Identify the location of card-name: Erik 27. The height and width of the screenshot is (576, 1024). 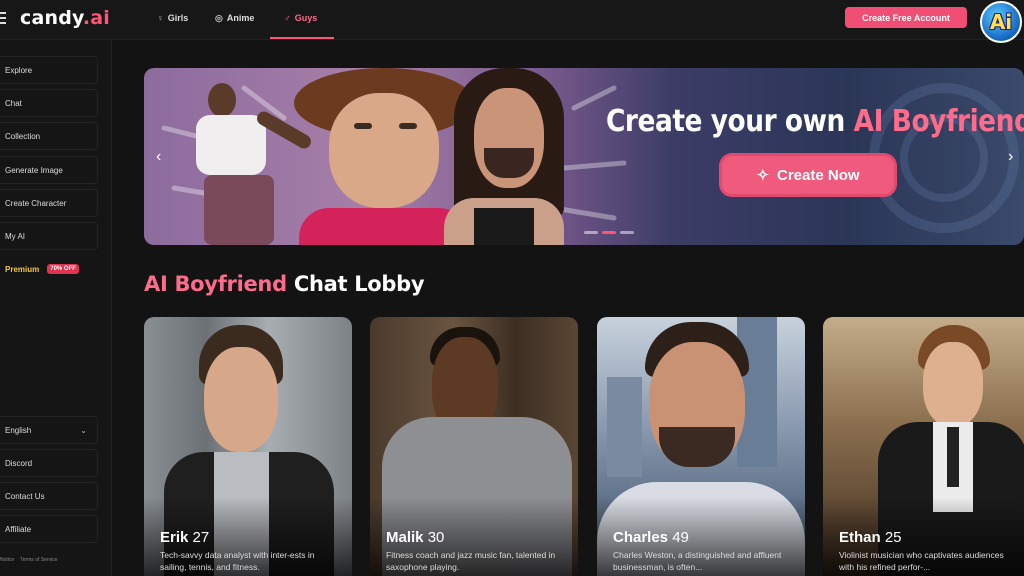
(184, 537).